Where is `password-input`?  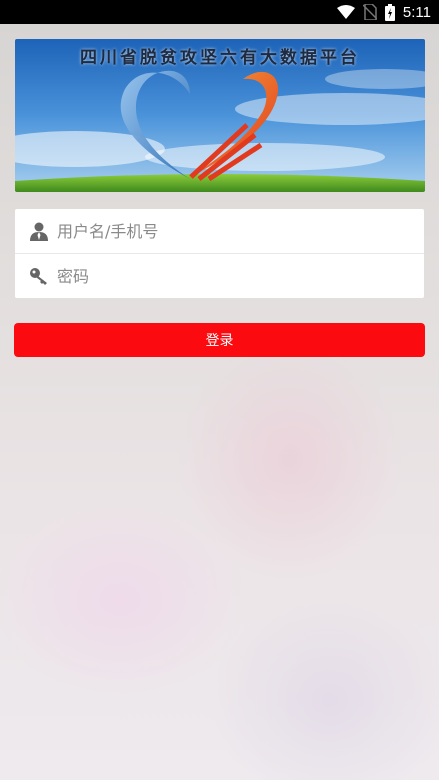 password-input is located at coordinates (222, 276).